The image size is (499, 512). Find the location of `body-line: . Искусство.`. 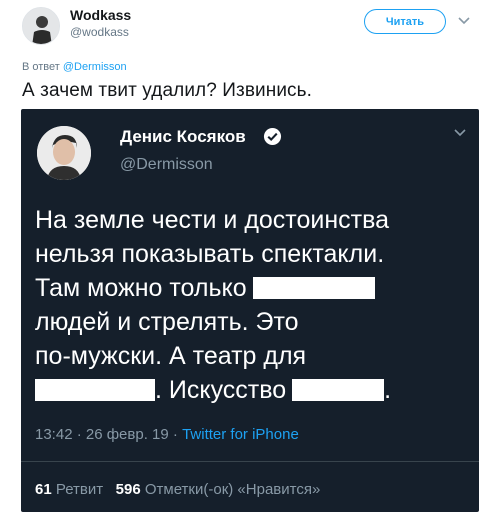

body-line: . Искусство. is located at coordinates (250, 390).